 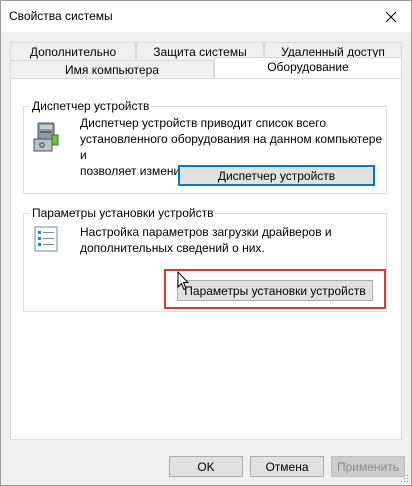 I want to click on tab-advanced: Дополнительно, so click(x=73, y=51).